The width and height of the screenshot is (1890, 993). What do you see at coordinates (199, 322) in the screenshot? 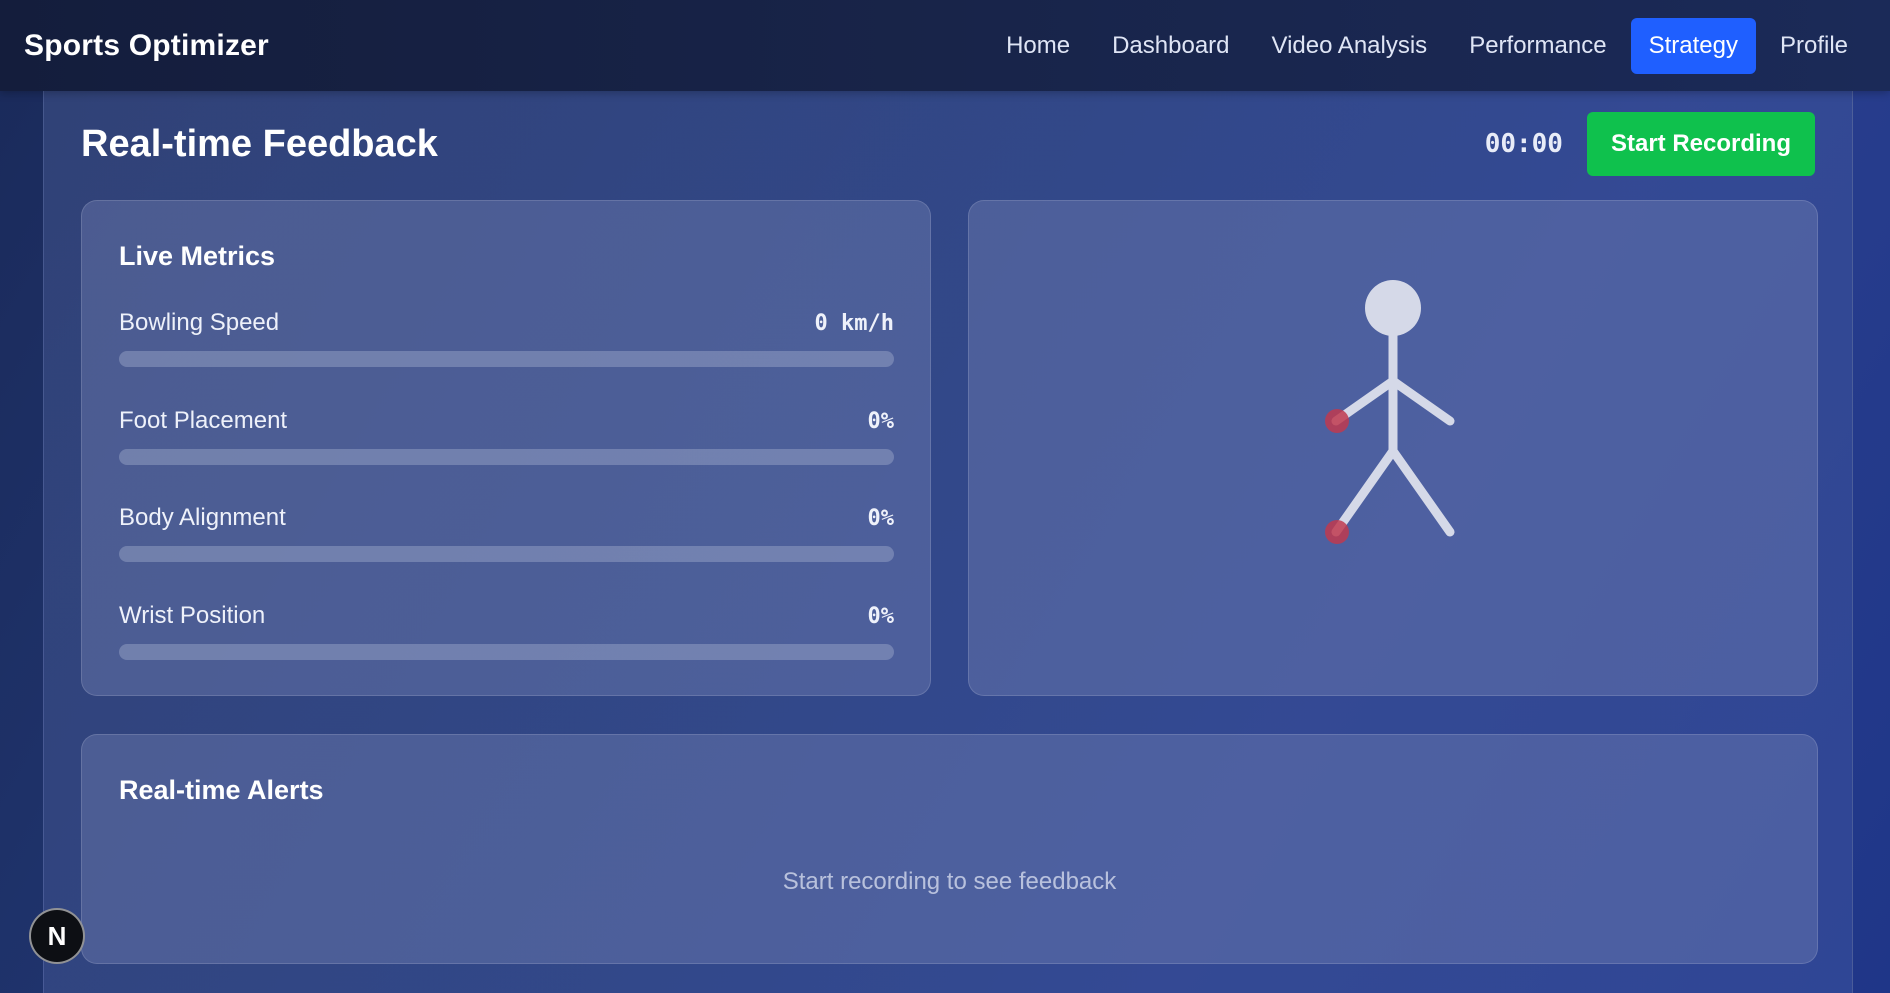
I see `metric-label: Bowling Speed` at bounding box center [199, 322].